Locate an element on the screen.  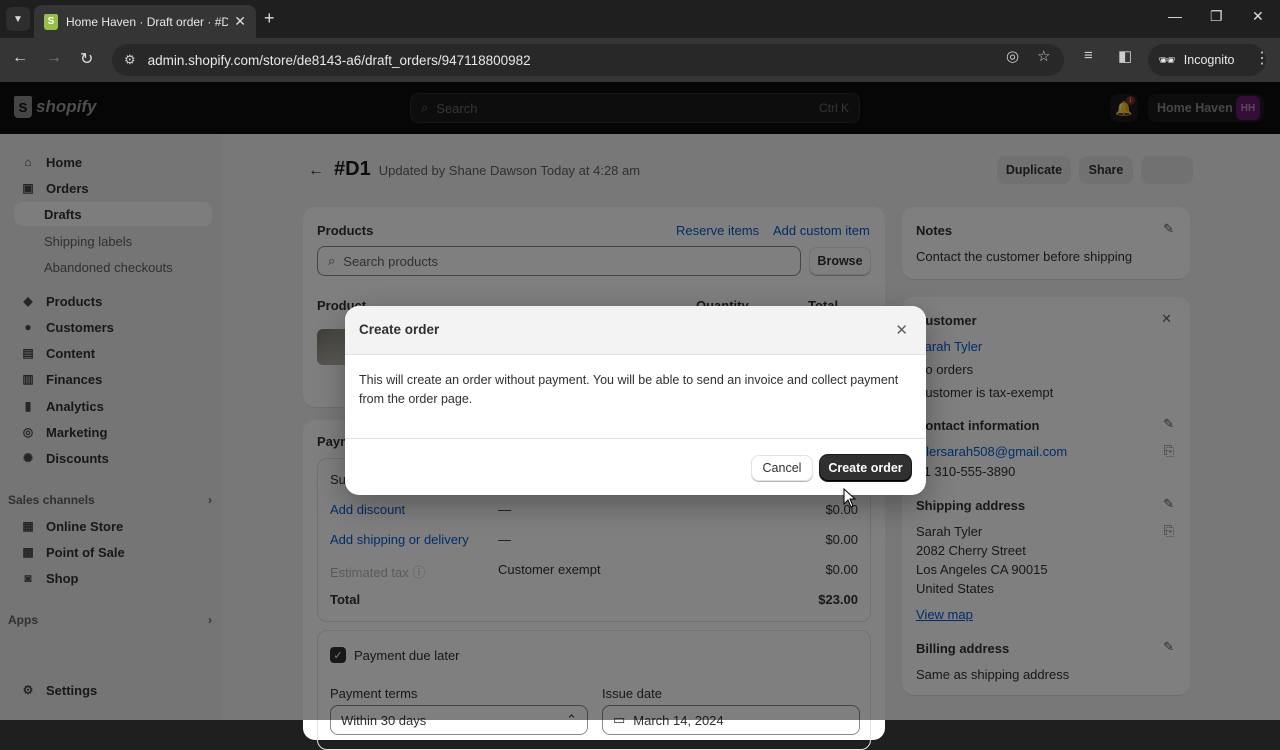
browser-tab: S Home Haven · Draft order · #D1 ✕ is located at coordinates (145, 21).